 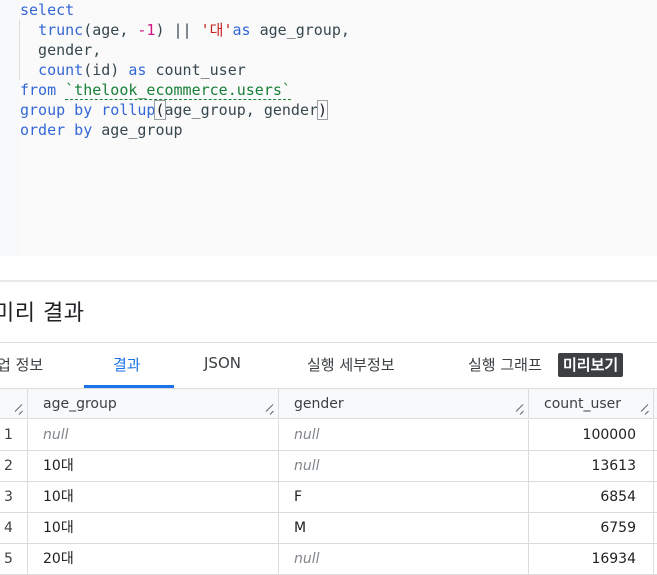 What do you see at coordinates (80, 404) in the screenshot?
I see `column-header-label: age_group` at bounding box center [80, 404].